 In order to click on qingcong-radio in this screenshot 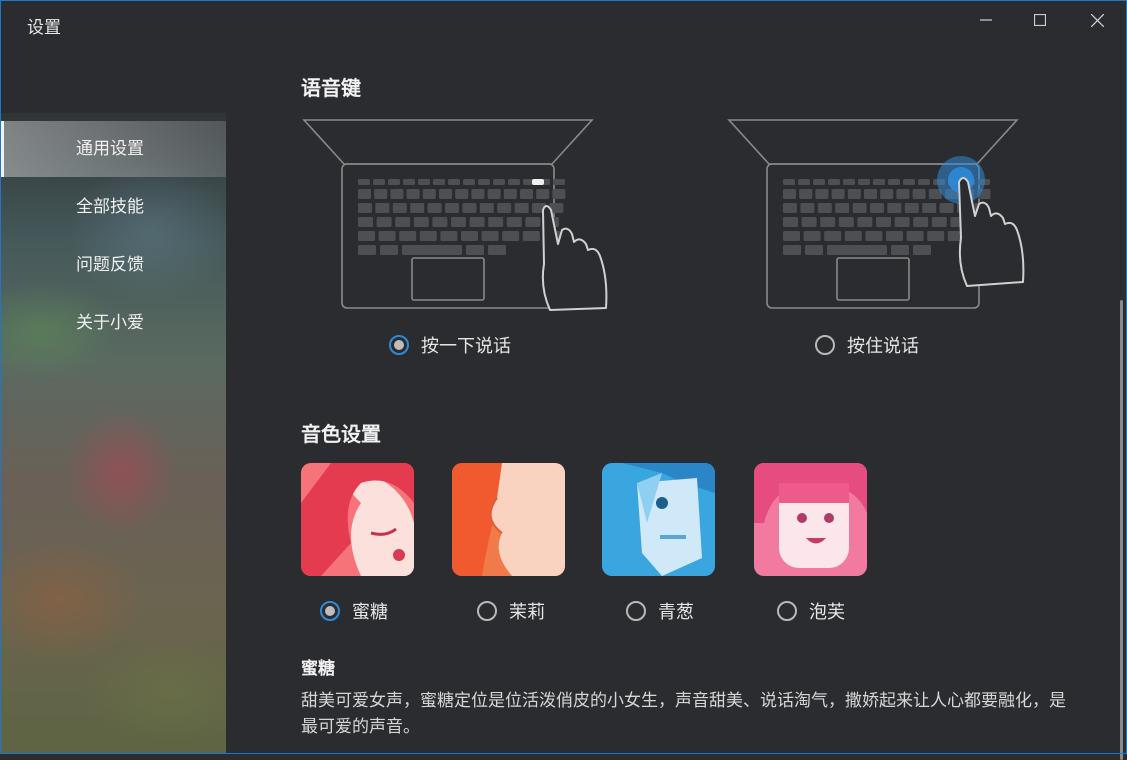, I will do `click(636, 611)`.